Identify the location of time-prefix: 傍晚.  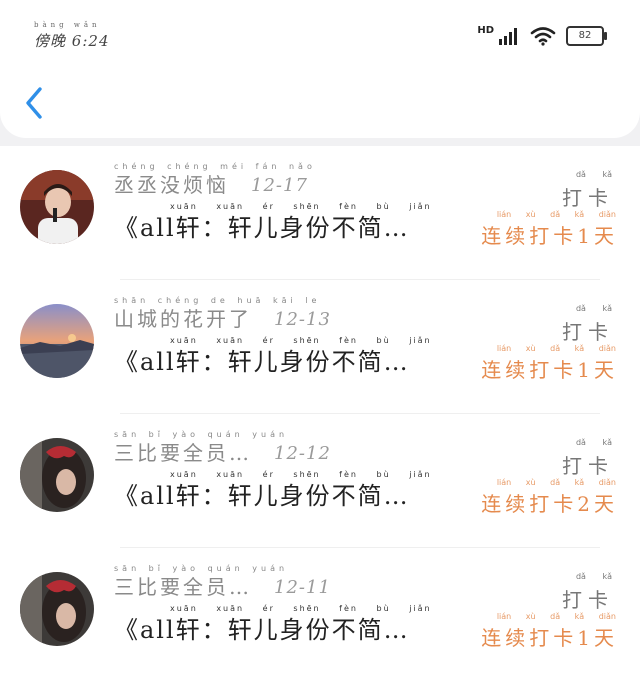
(50, 41).